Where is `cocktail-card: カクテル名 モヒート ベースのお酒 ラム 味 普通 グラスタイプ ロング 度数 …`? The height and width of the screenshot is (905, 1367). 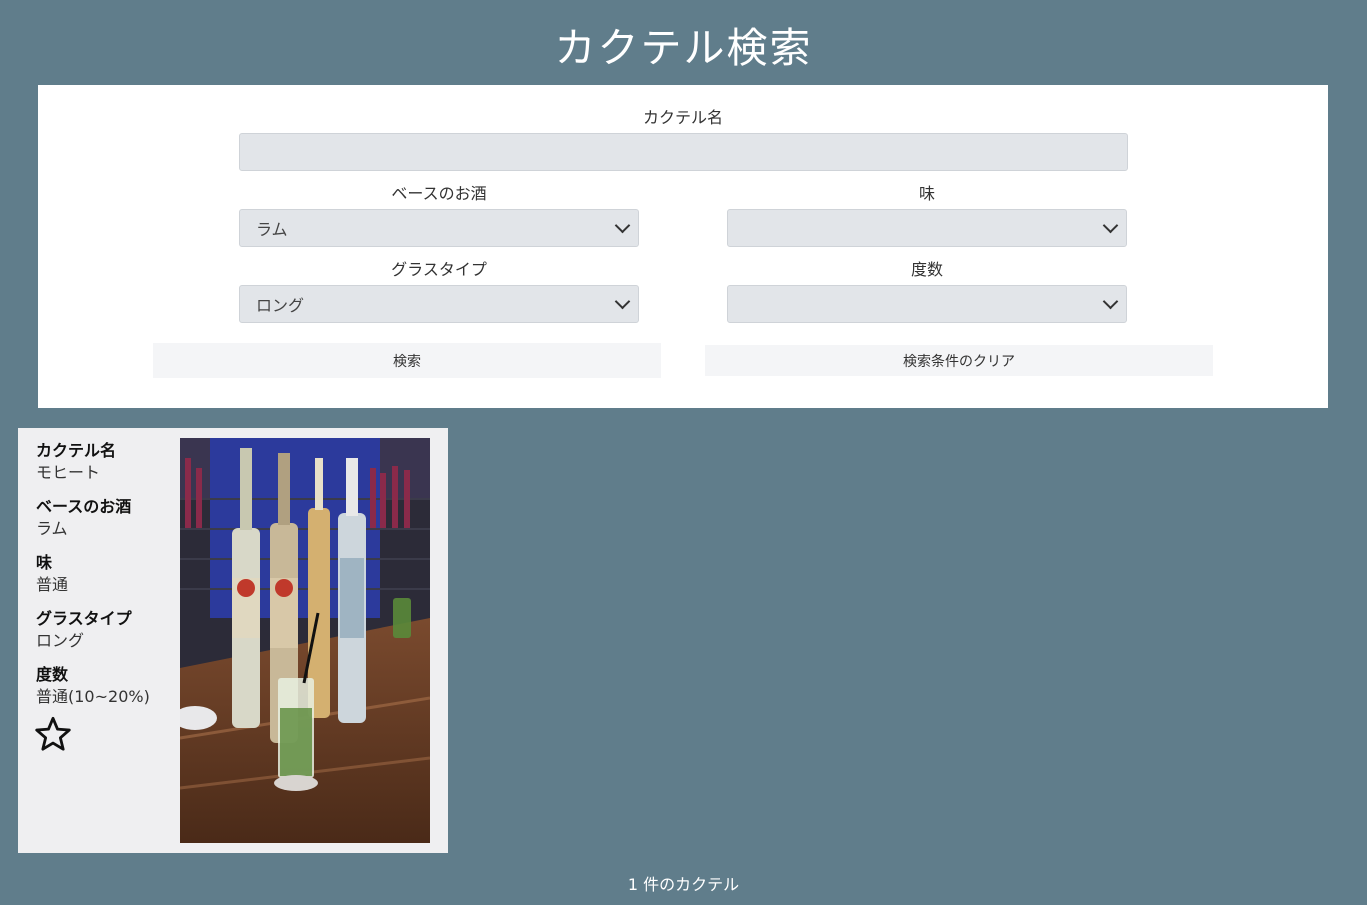 cocktail-card: カクテル名 モヒート ベースのお酒 ラム 味 普通 グラスタイプ ロング 度数 … is located at coordinates (233, 640).